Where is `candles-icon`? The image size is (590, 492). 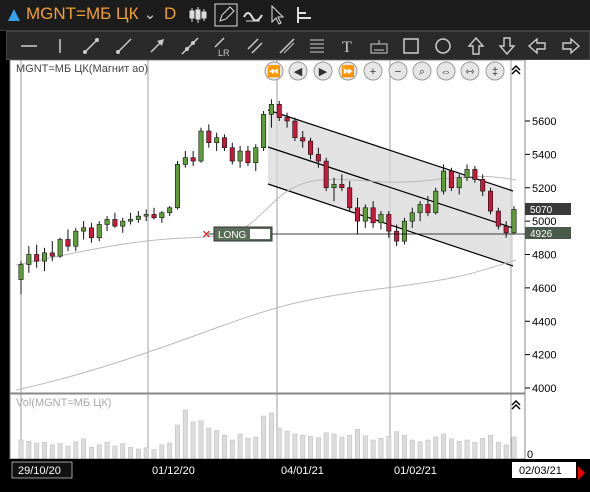
candles-icon is located at coordinates (198, 15).